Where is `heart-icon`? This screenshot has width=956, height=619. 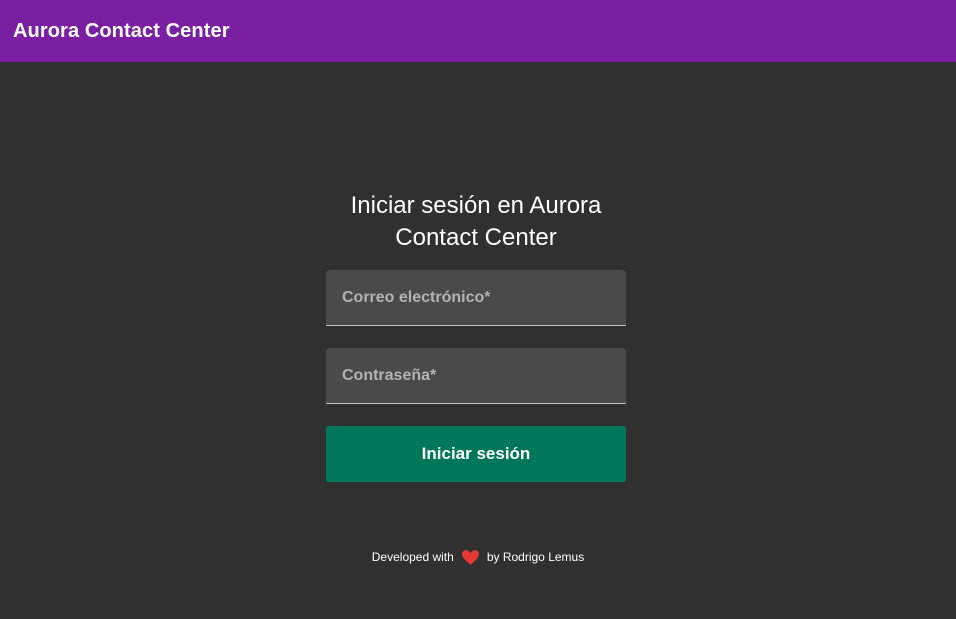 heart-icon is located at coordinates (470, 557).